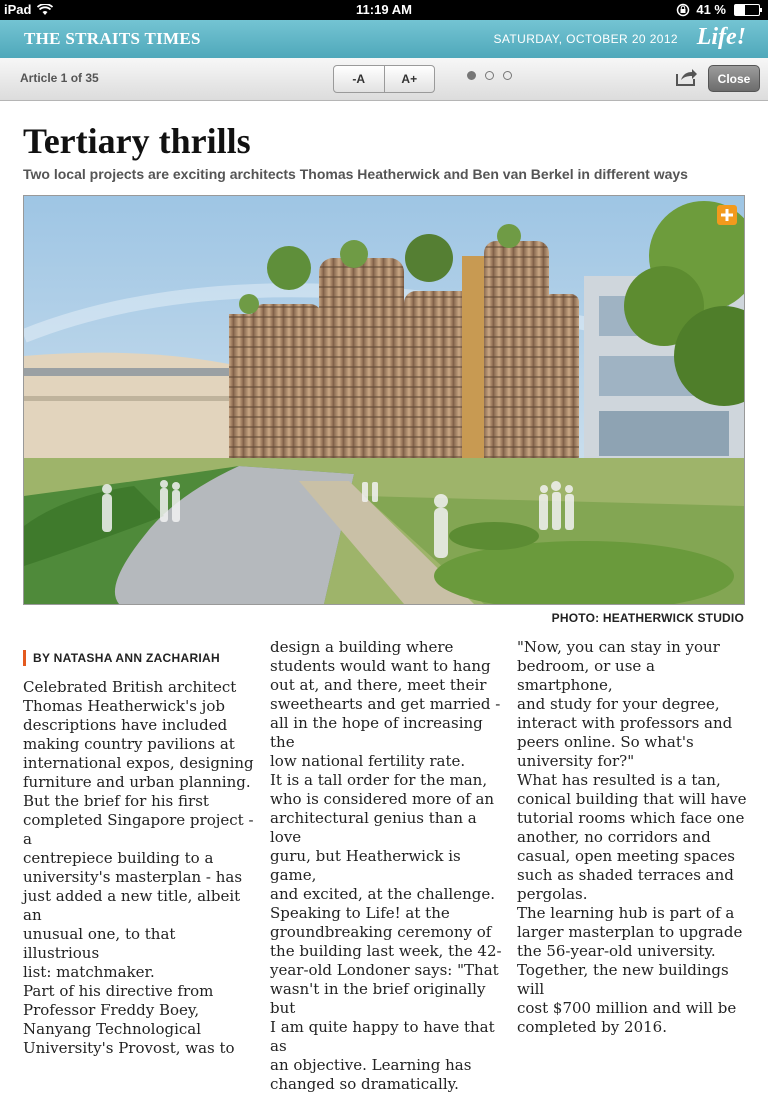 This screenshot has height=1094, width=768. Describe the element at coordinates (647, 618) in the screenshot. I see `photo-credit: PHOTO: HEATHERWICK STUDIO` at that location.